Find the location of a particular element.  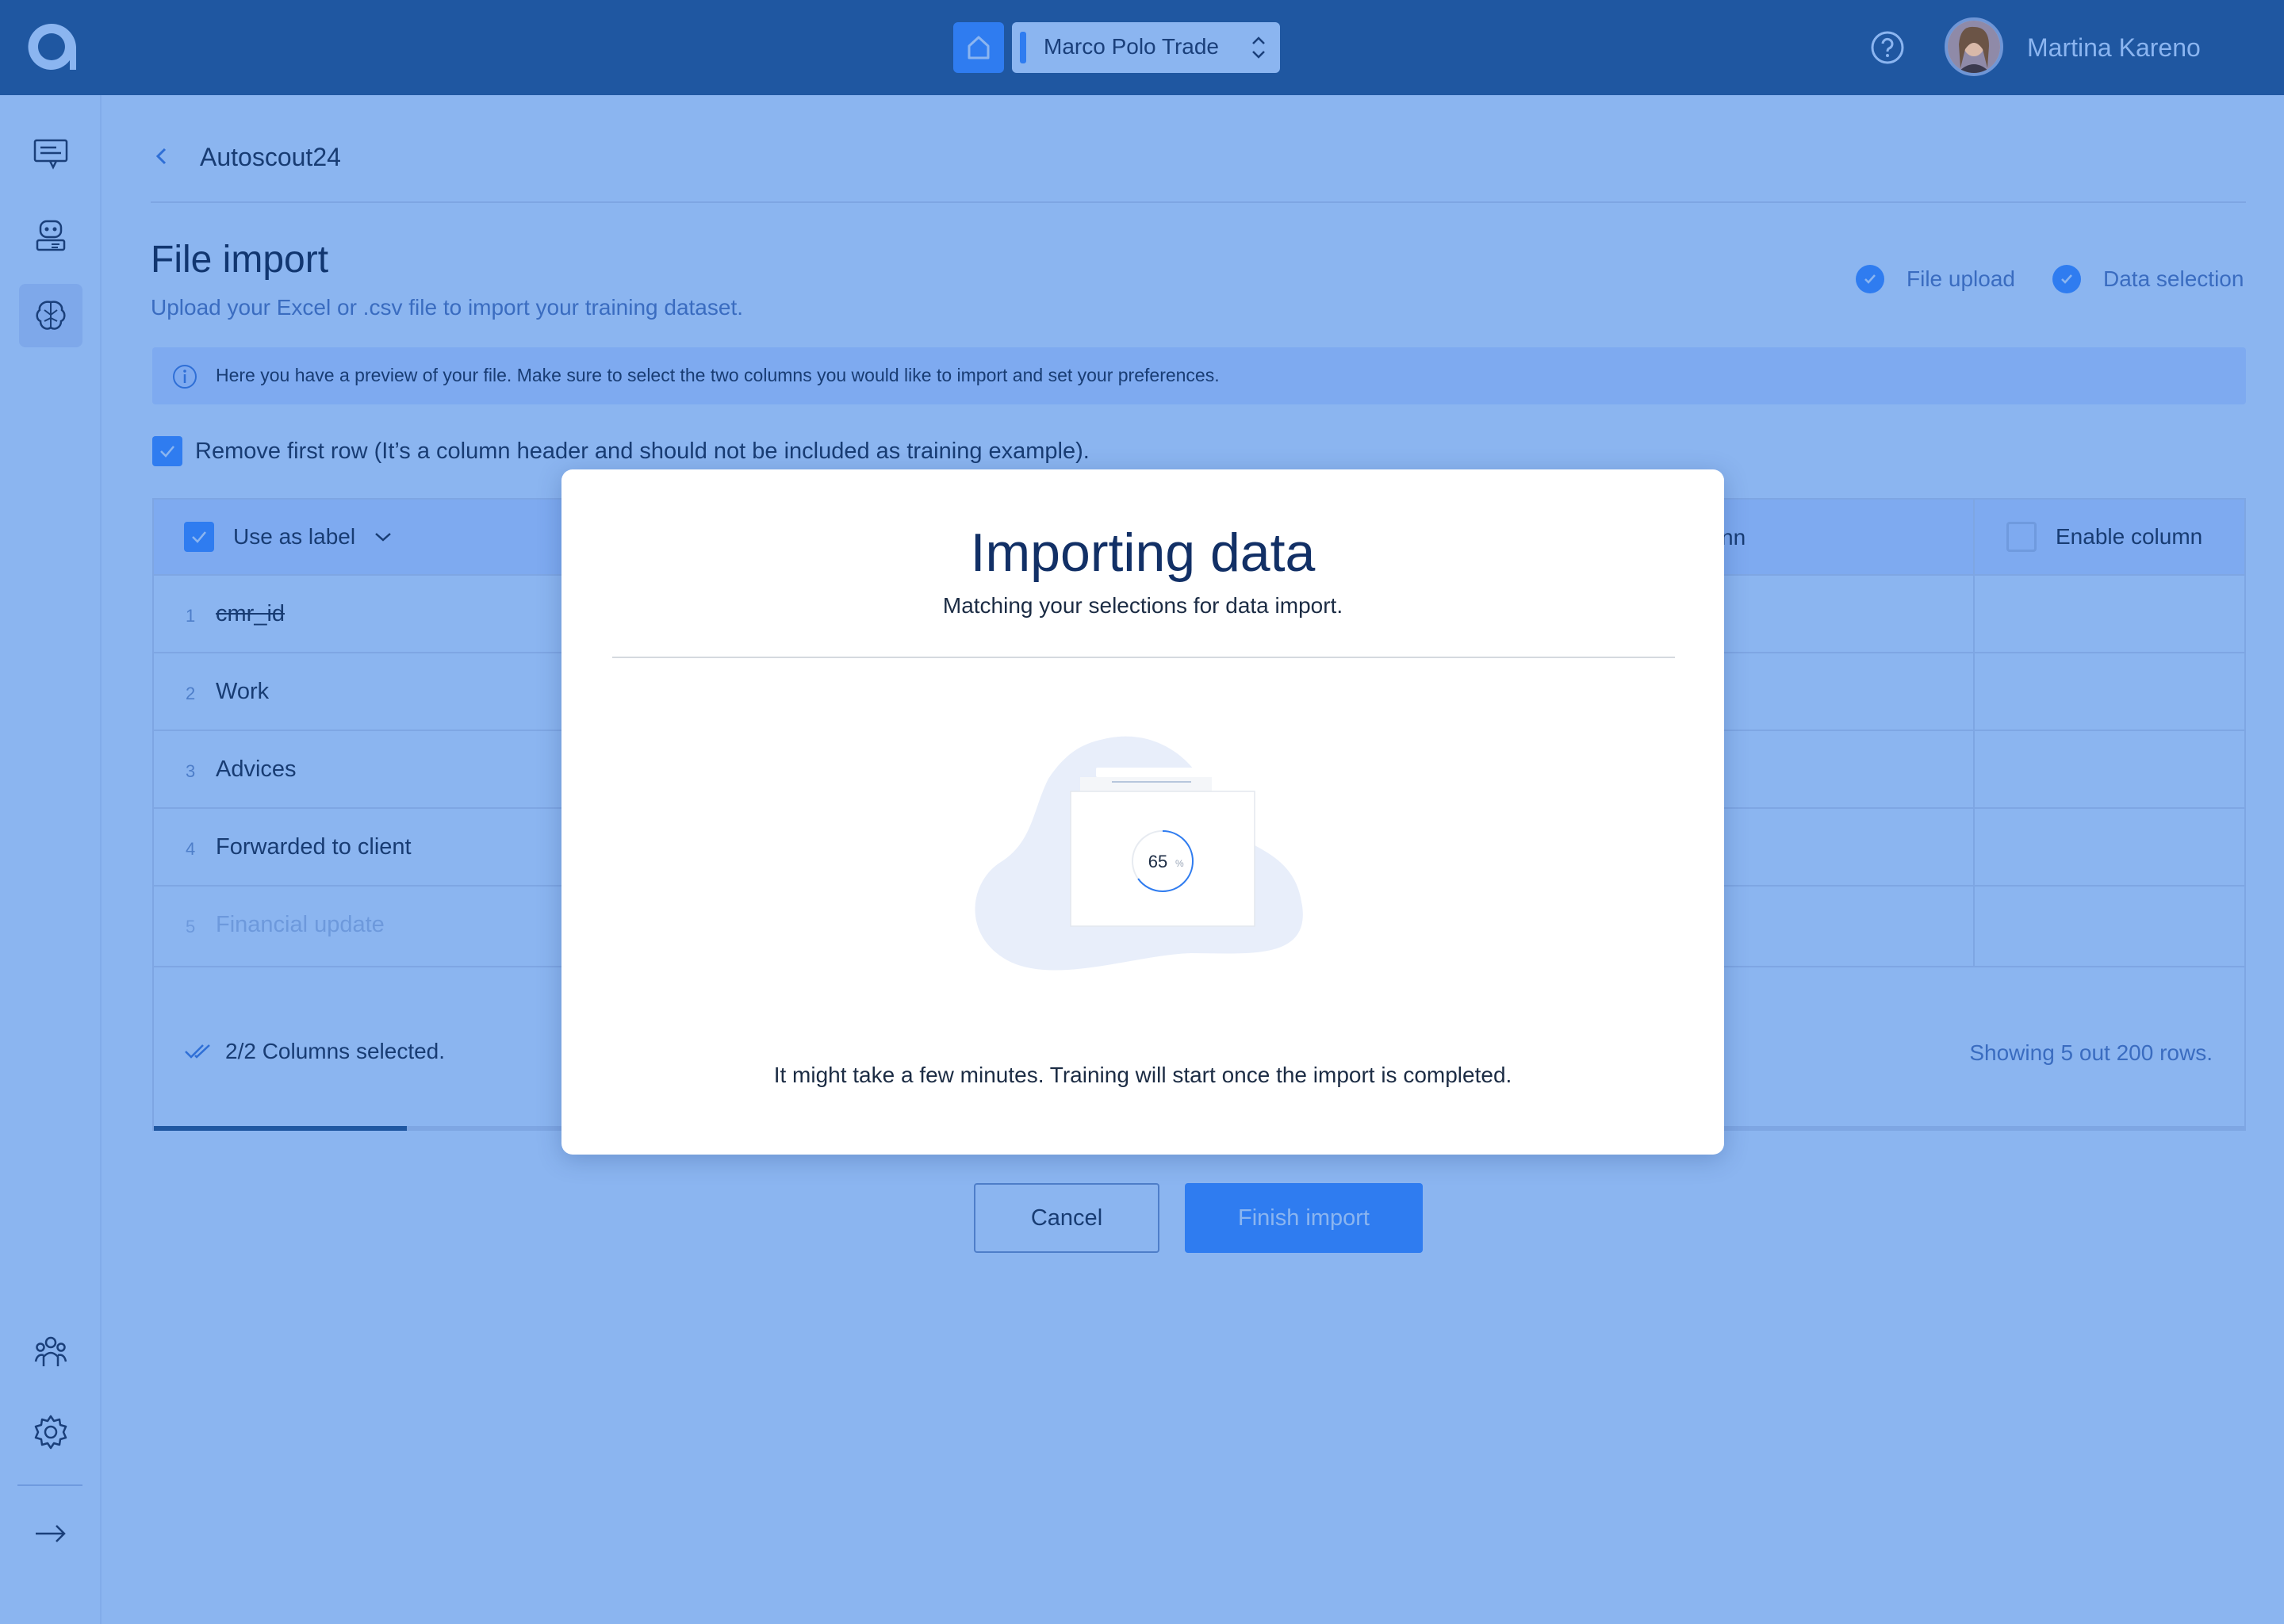

step-label: File upload is located at coordinates (1961, 278).